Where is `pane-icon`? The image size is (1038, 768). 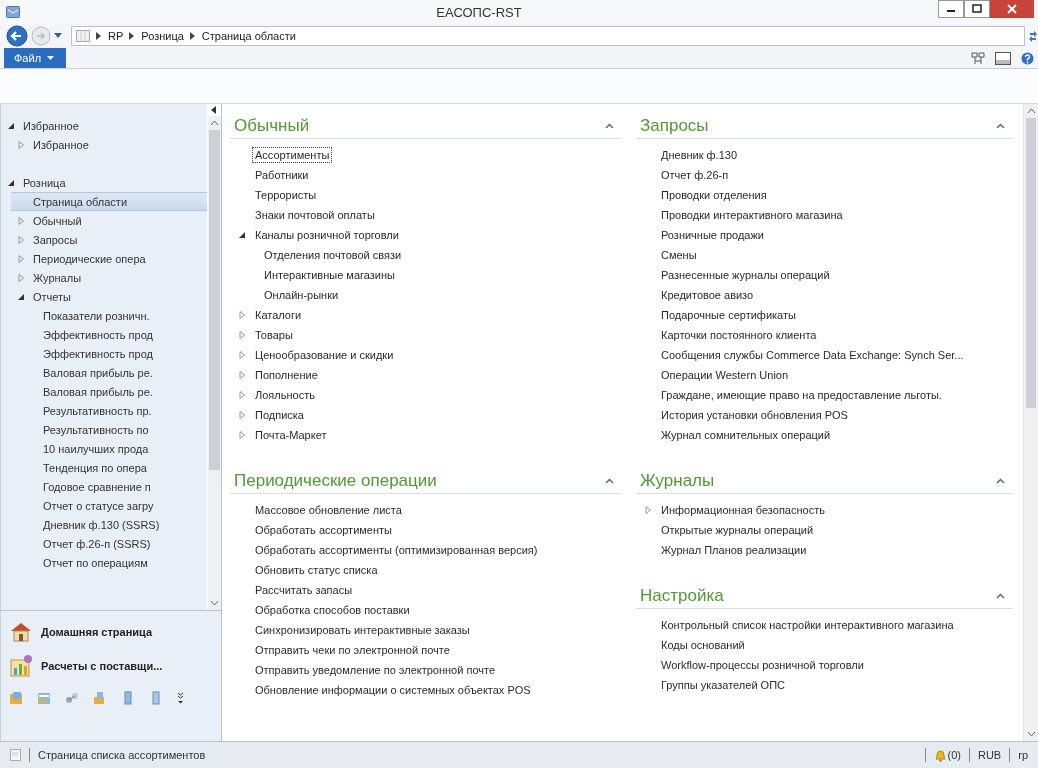 pane-icon is located at coordinates (1003, 58).